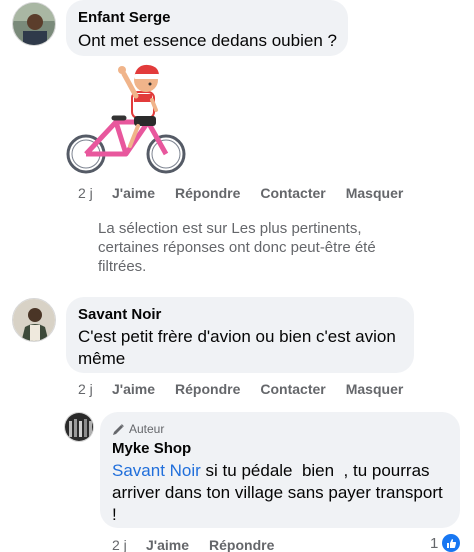 The height and width of the screenshot is (552, 474). I want to click on comment-text-line: même, so click(102, 358).